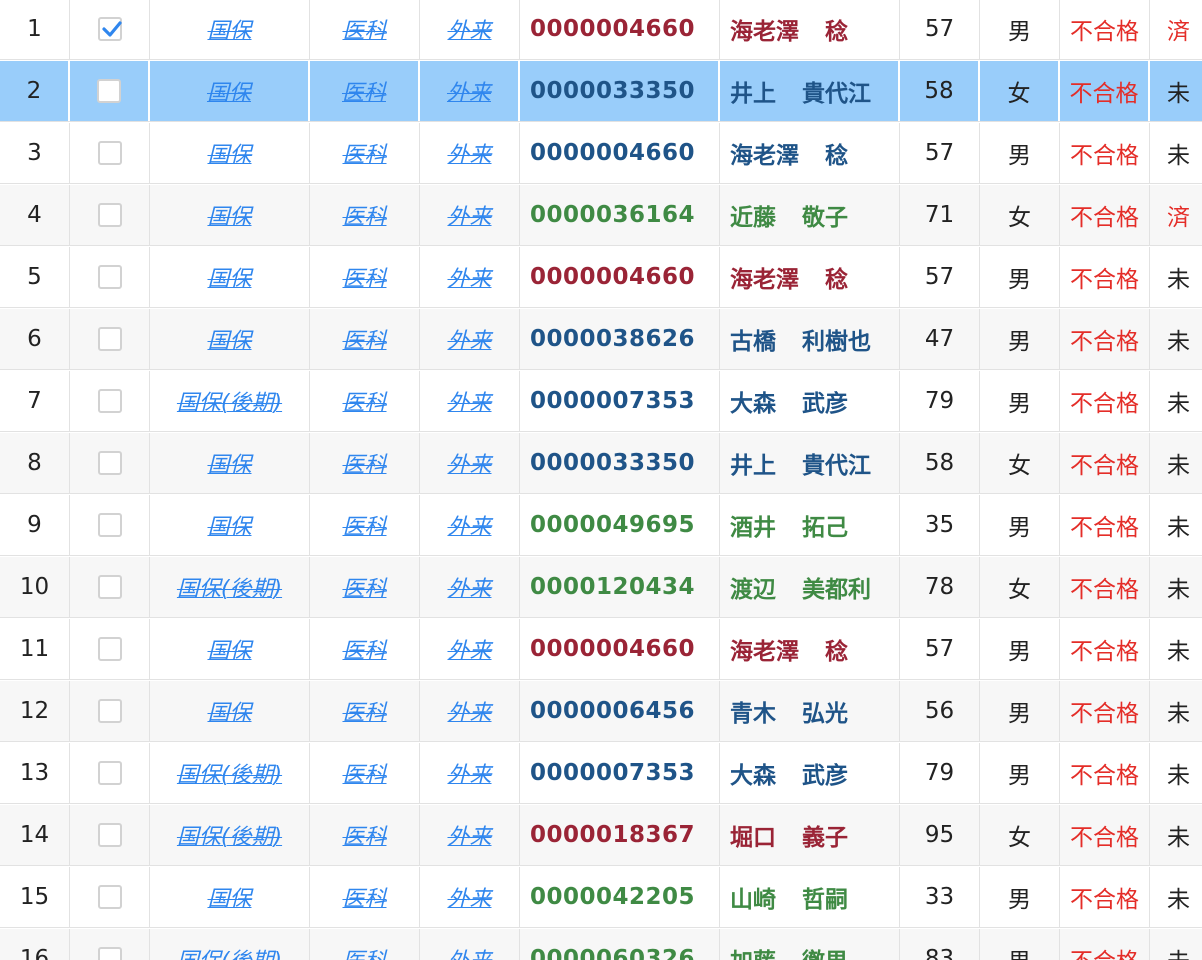 Image resolution: width=1202 pixels, height=960 pixels. I want to click on table-row: 10 国保(後期) 医科 外来 0000120434 渡辺 美都利 78 女不合格未, so click(601, 587).